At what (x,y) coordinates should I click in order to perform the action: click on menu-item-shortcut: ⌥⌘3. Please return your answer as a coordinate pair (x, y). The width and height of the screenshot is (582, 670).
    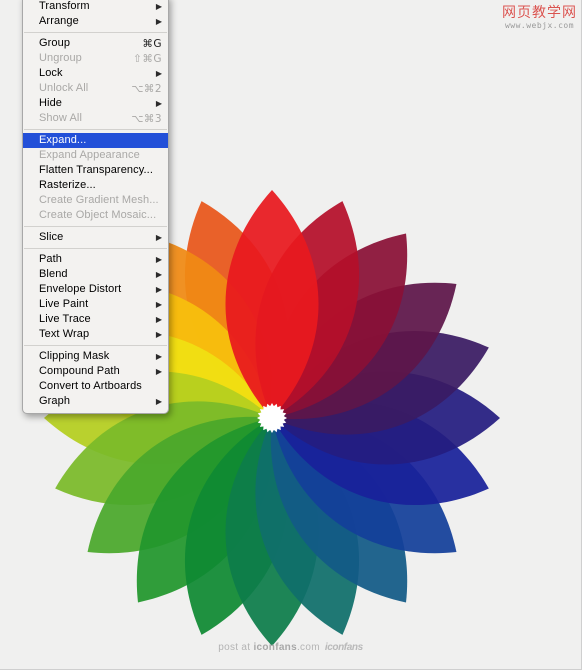
    Looking at the image, I should click on (146, 118).